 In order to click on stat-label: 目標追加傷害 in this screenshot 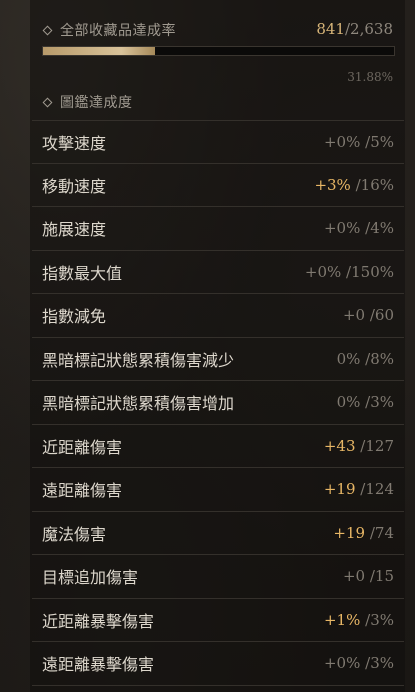, I will do `click(90, 578)`.